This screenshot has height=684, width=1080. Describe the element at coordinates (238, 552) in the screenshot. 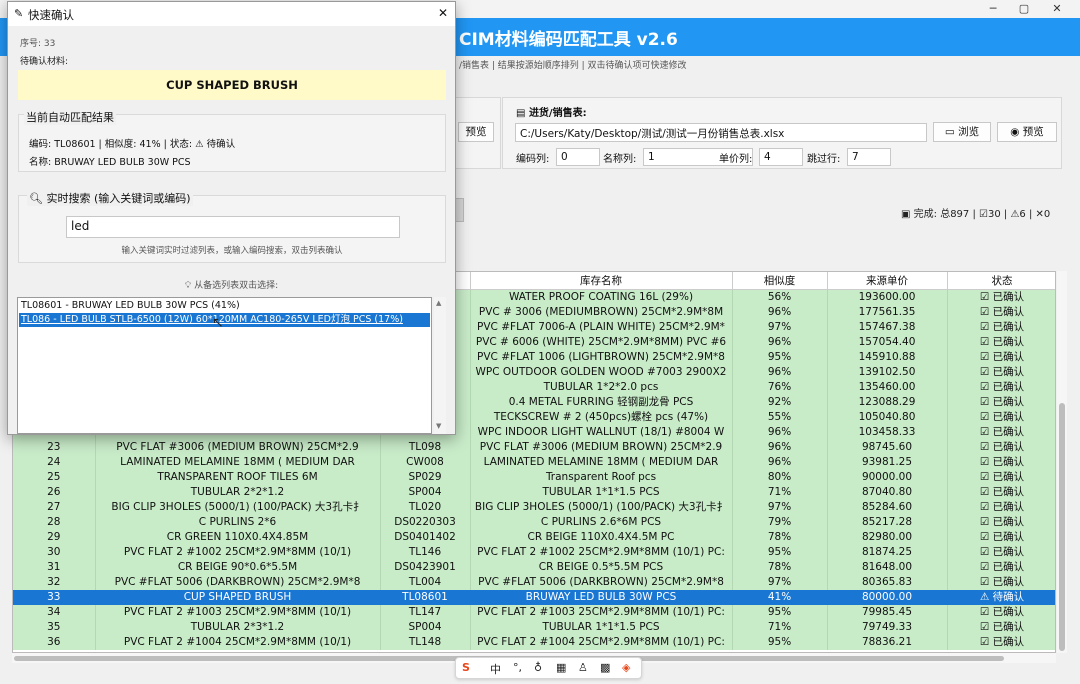

I see `cell-name: PVC FLAT 2 #1002 25CM*2.9M*8MM (10/1)` at that location.